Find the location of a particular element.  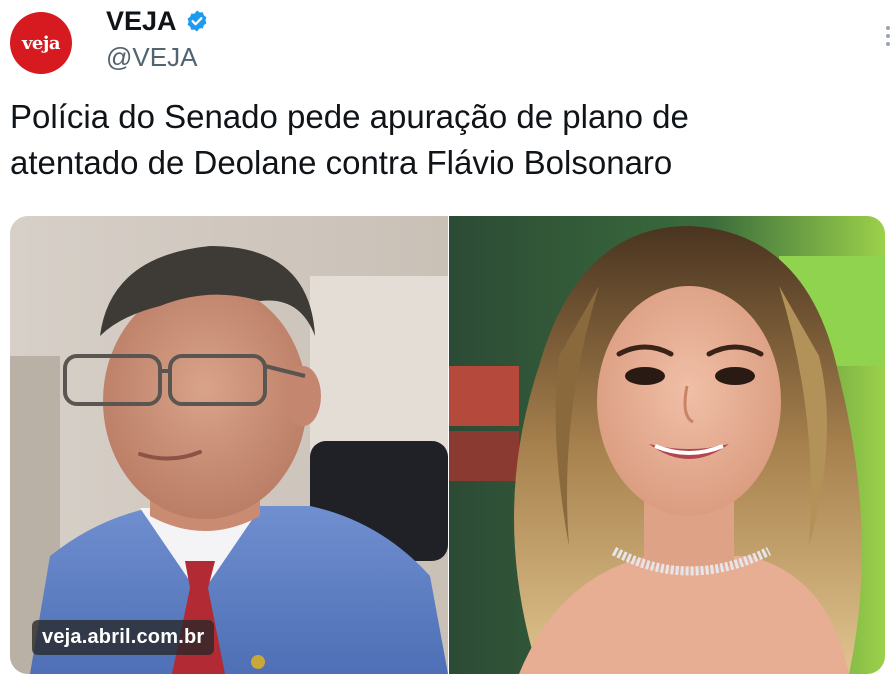

author-display-name: VEJA is located at coordinates (141, 21).